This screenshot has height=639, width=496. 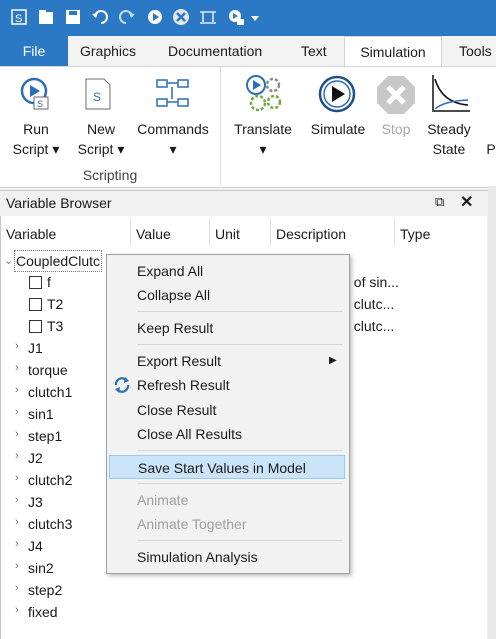 I want to click on undo-icon, so click(x=100, y=17).